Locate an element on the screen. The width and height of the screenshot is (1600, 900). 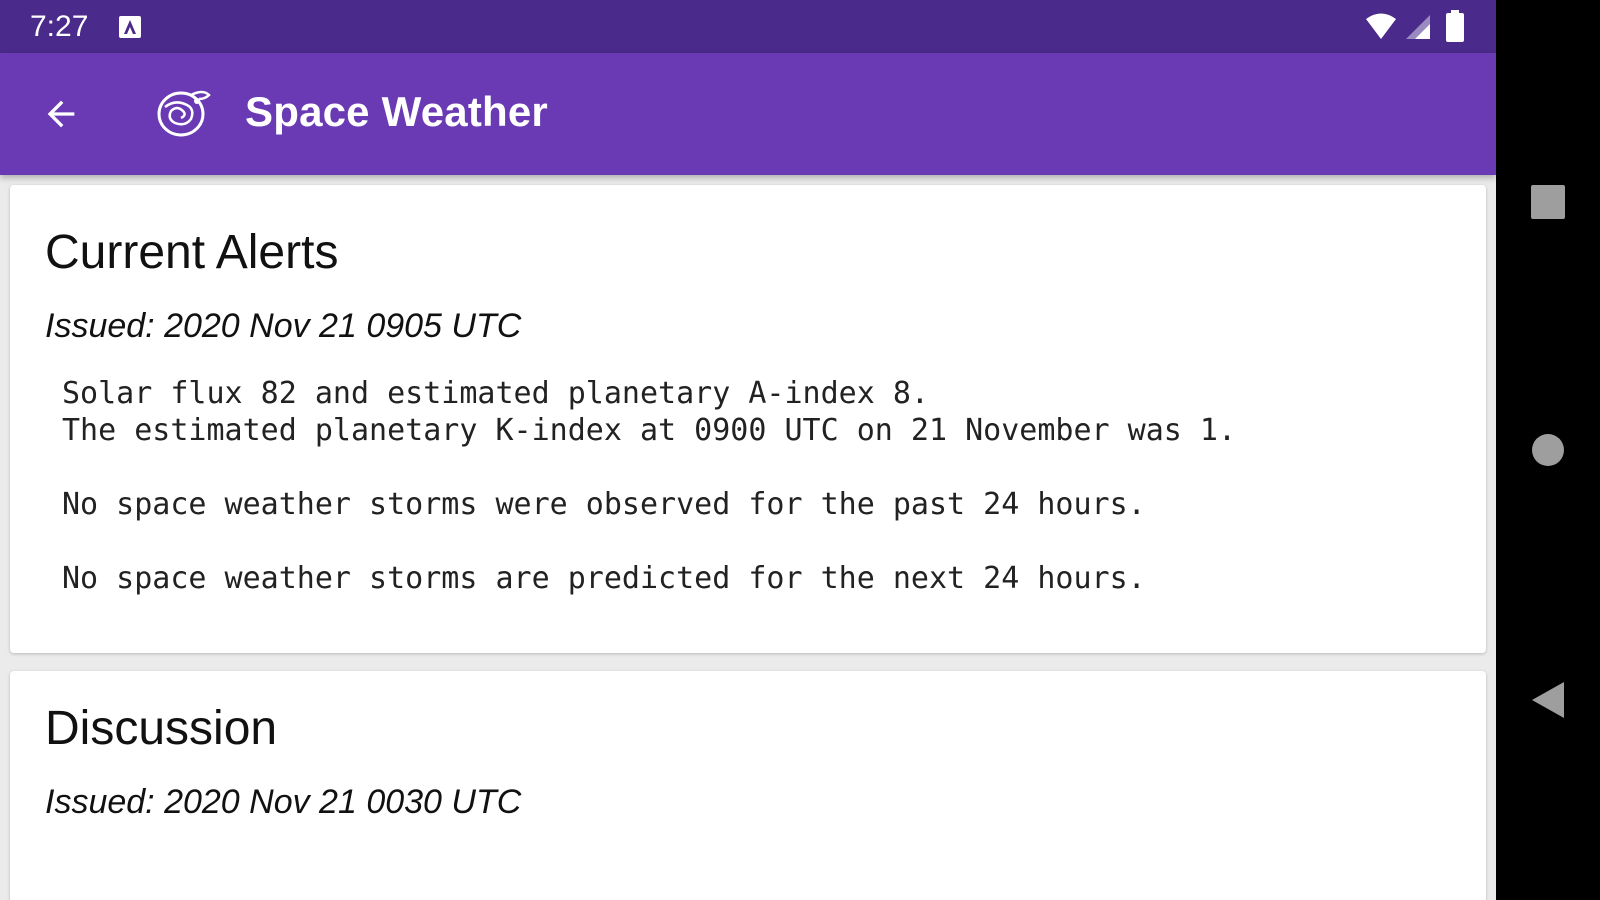
app-bar: Space Weather is located at coordinates (748, 114).